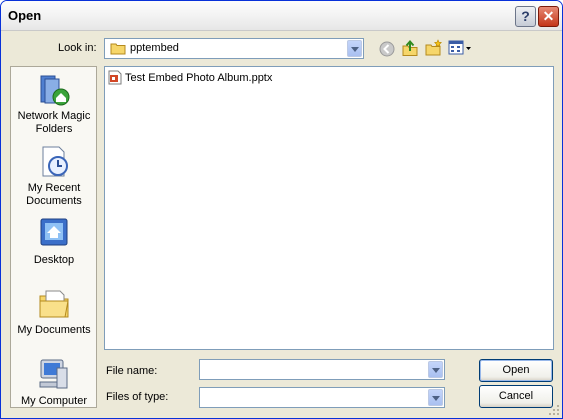  I want to click on title-bar: Open ? ✕, so click(281, 16).